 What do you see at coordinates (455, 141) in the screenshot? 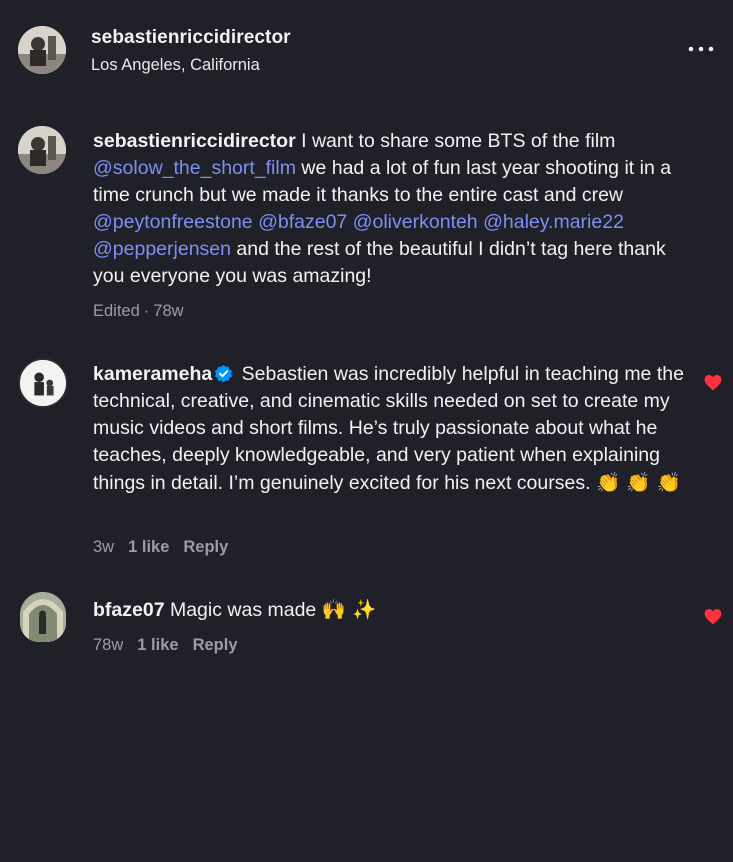
I see `caption-text-part: I want to share some BTS of the film` at bounding box center [455, 141].